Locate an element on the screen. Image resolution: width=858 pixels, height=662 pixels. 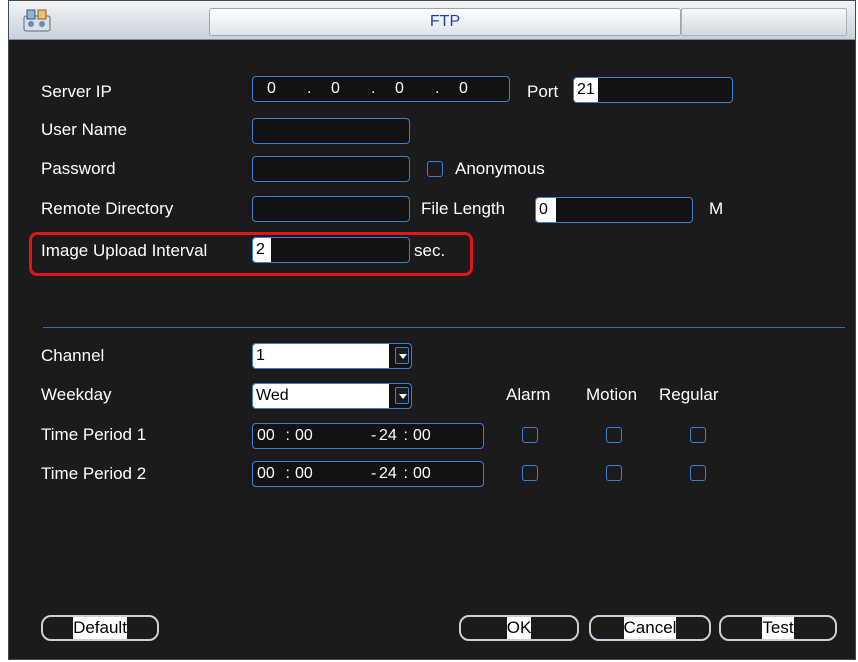
remote-directory-label: Remote Directory is located at coordinates (107, 208).